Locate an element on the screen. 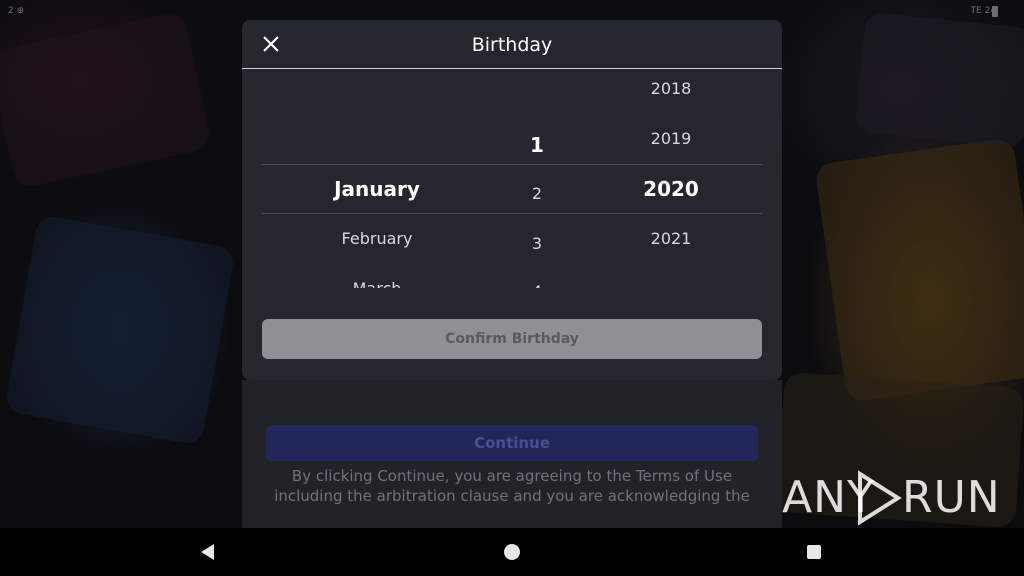  month-column: January February March is located at coordinates (377, 178).